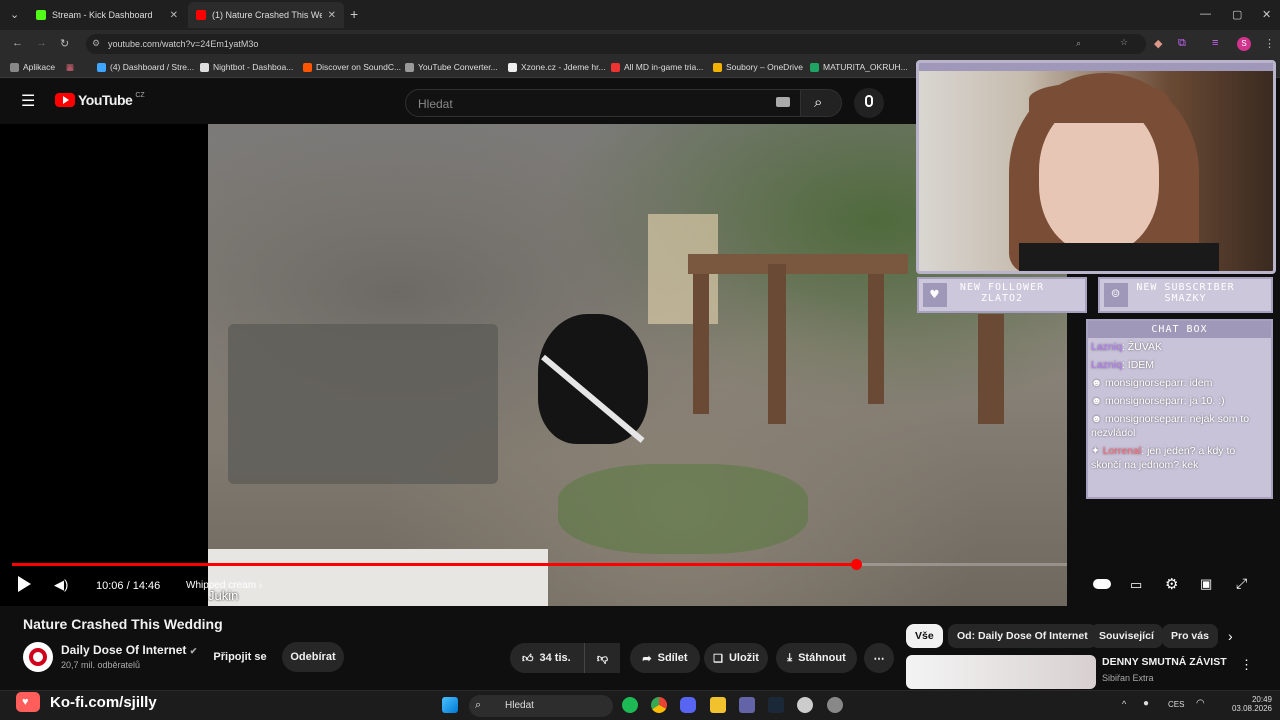  What do you see at coordinates (101, 665) in the screenshot?
I see `subscriber-count: 20,7 mil. odběratelů` at bounding box center [101, 665].